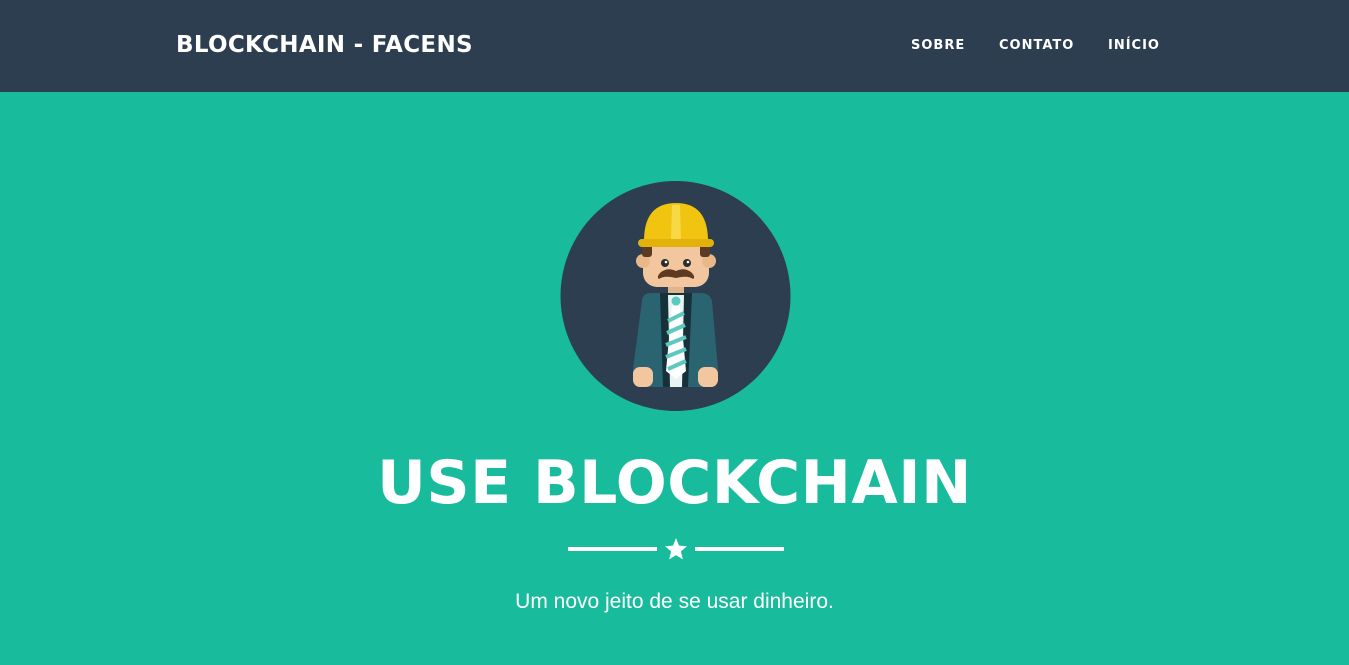 The image size is (1349, 665). I want to click on divider-line-right, so click(739, 549).